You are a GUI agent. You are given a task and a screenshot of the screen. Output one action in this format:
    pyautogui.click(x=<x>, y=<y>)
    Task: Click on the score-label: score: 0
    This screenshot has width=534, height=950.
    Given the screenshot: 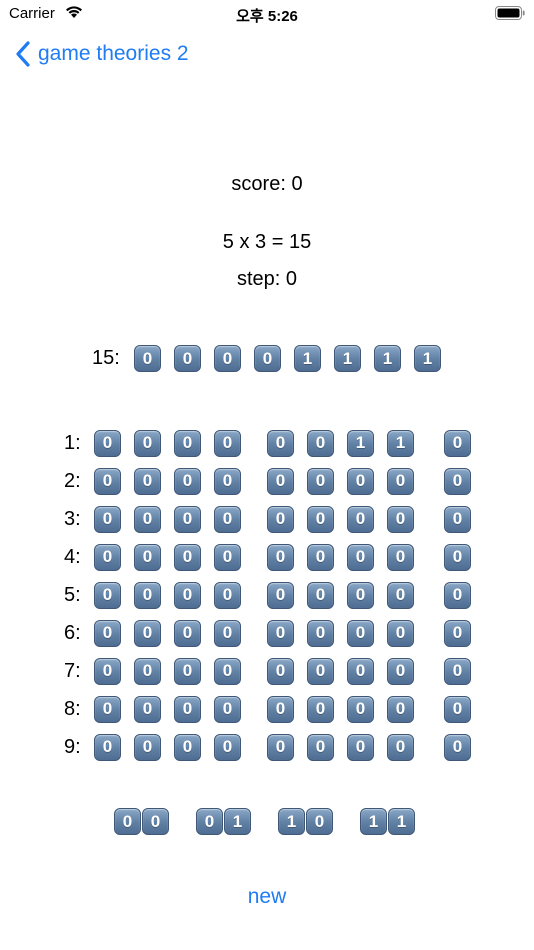 What is the action you would take?
    pyautogui.click(x=267, y=184)
    